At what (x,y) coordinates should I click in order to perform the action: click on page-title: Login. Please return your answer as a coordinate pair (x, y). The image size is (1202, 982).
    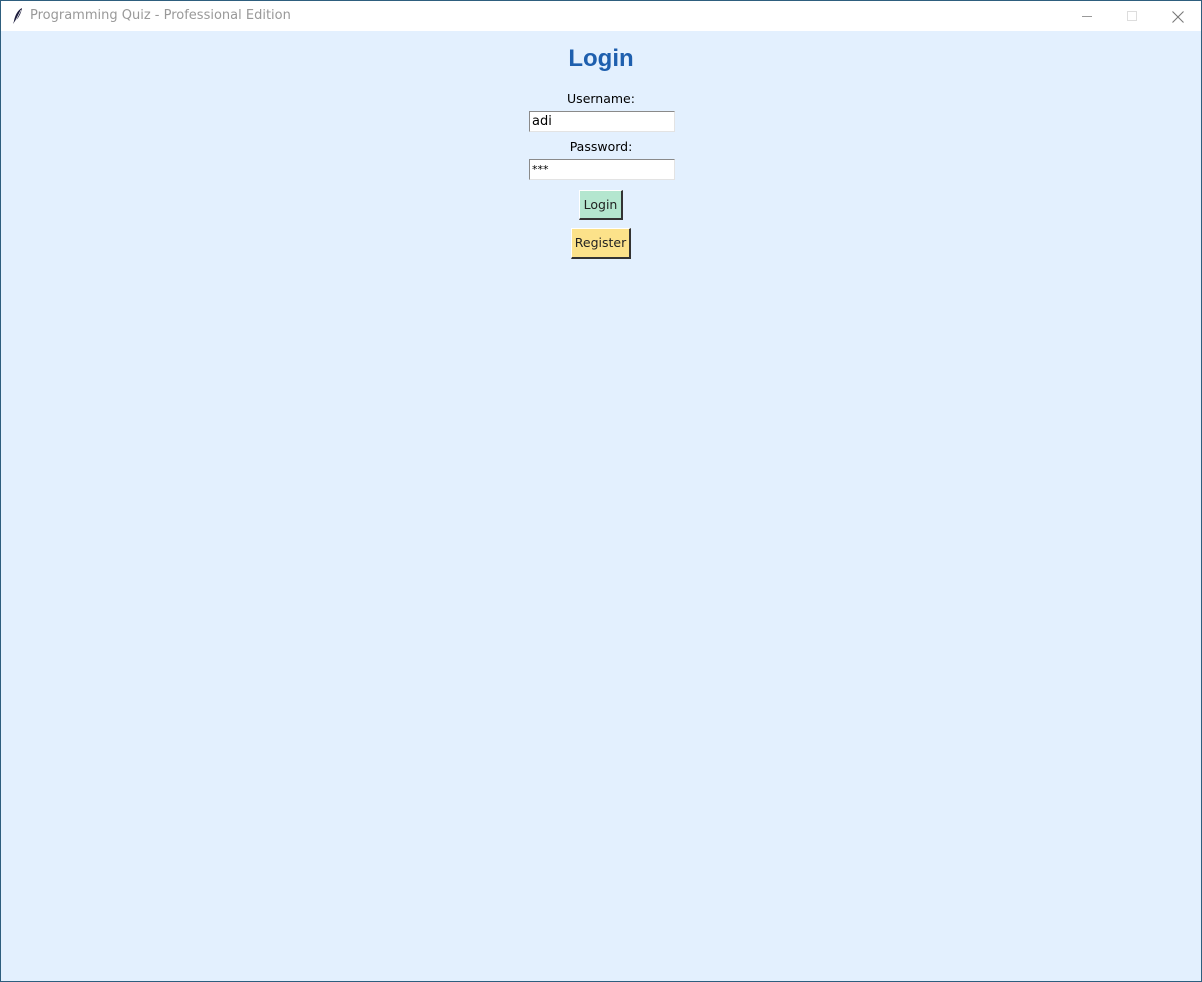
    Looking at the image, I should click on (601, 58).